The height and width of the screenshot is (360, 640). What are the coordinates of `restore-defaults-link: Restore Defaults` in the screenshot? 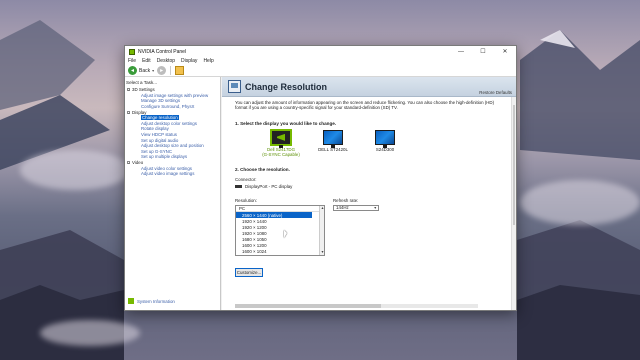 It's located at (495, 92).